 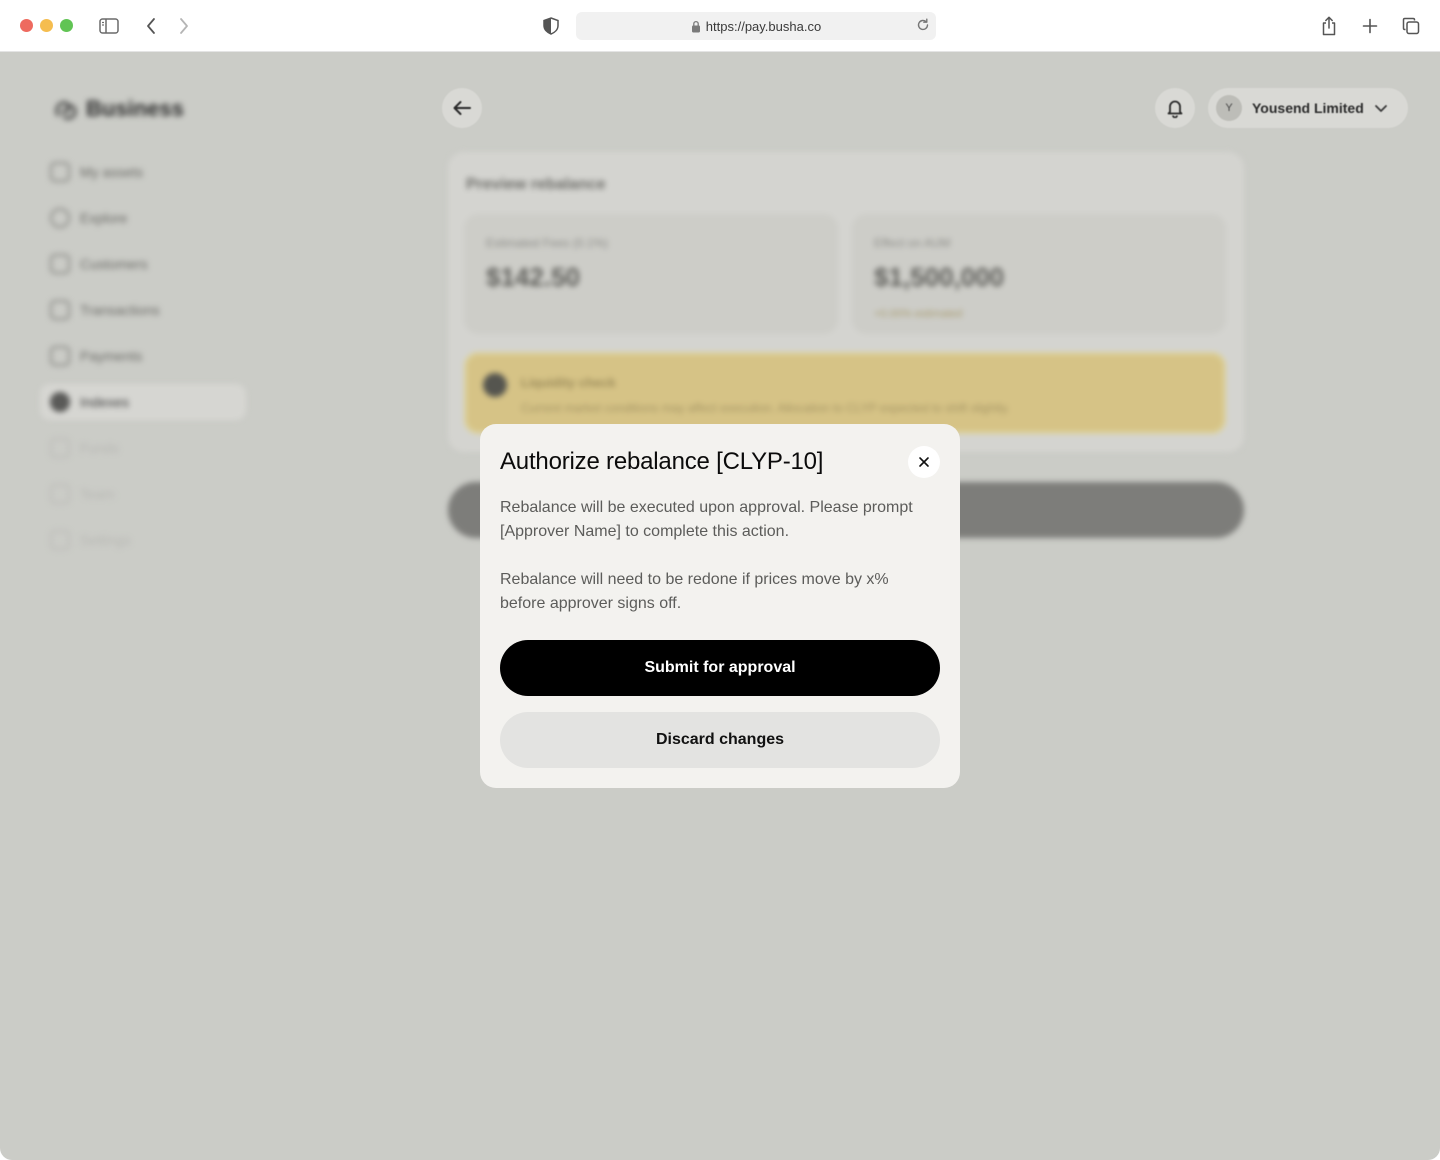 I want to click on logo-text: Business, so click(x=135, y=108).